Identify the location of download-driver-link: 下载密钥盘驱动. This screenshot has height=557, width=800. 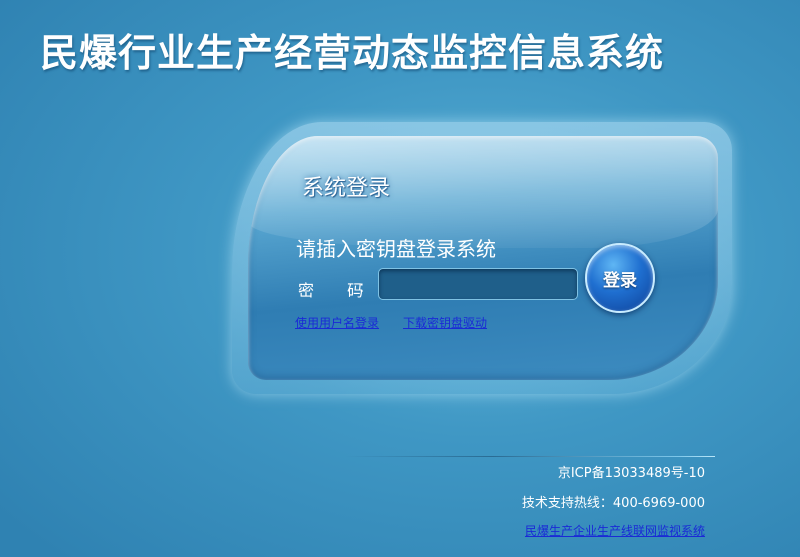
(445, 322).